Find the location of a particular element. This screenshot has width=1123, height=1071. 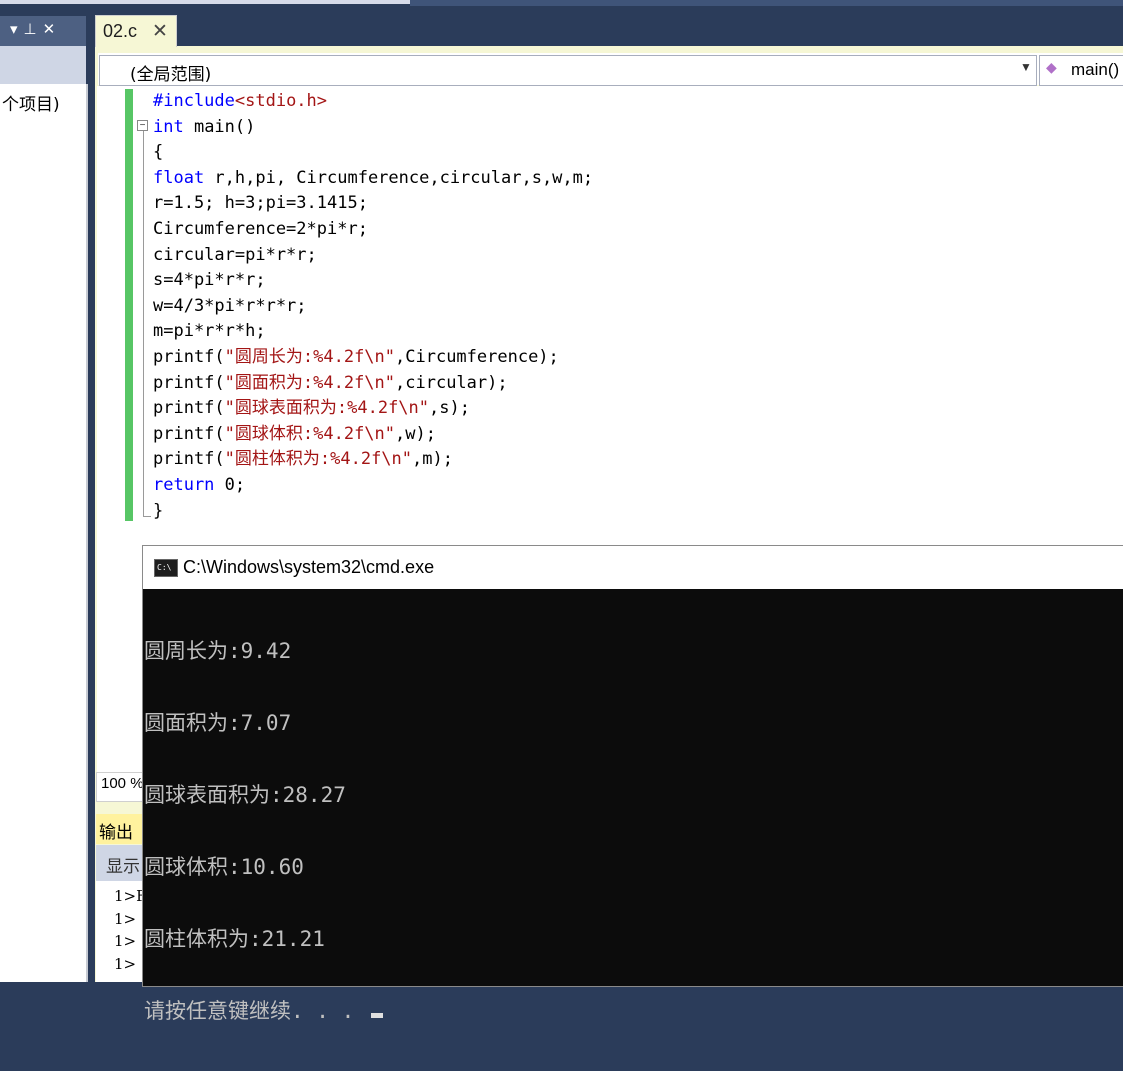

console-title: C:\Windows\system32\cmd.exe is located at coordinates (309, 567).